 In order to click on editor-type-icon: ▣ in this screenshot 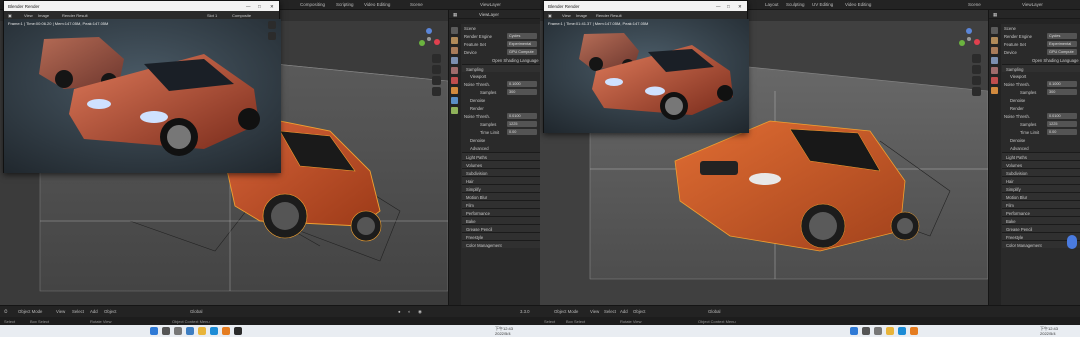, I will do `click(10, 15)`.